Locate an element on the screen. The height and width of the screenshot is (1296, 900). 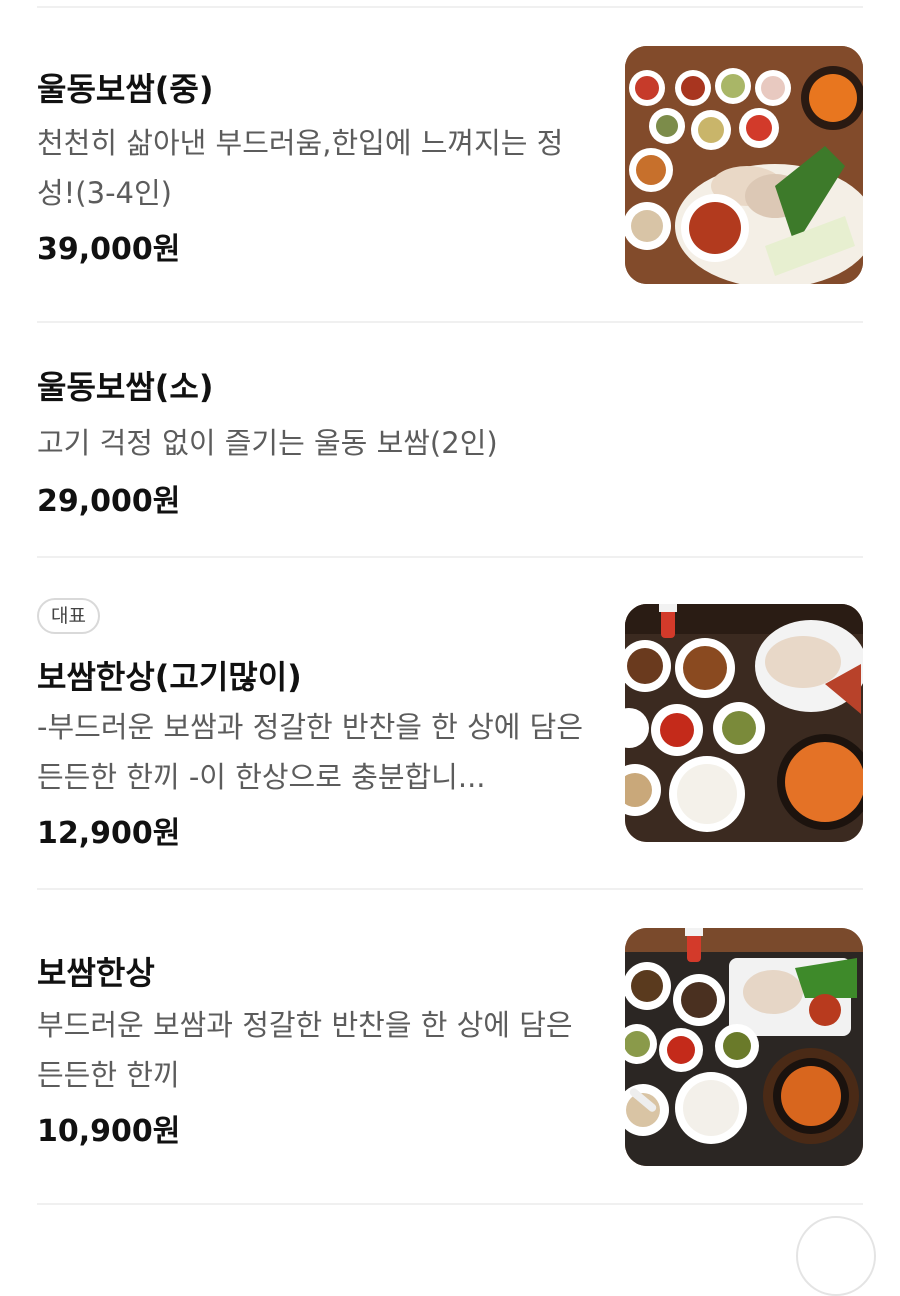
bossam-platter-photo is located at coordinates (744, 165).